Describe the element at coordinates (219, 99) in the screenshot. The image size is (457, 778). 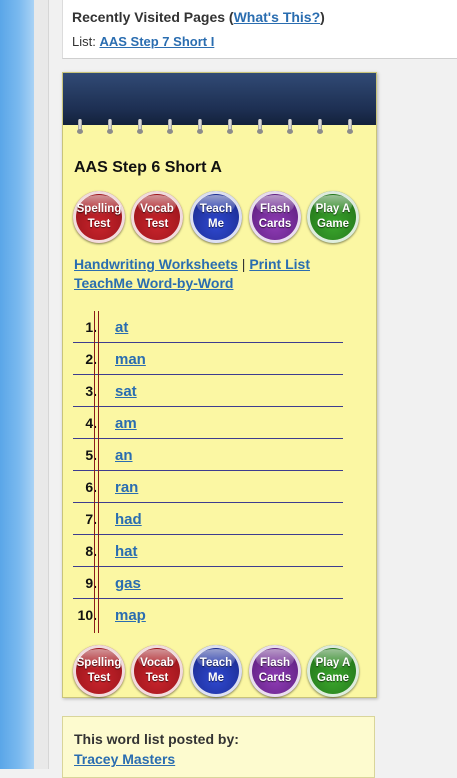
I see `notepad-header` at that location.